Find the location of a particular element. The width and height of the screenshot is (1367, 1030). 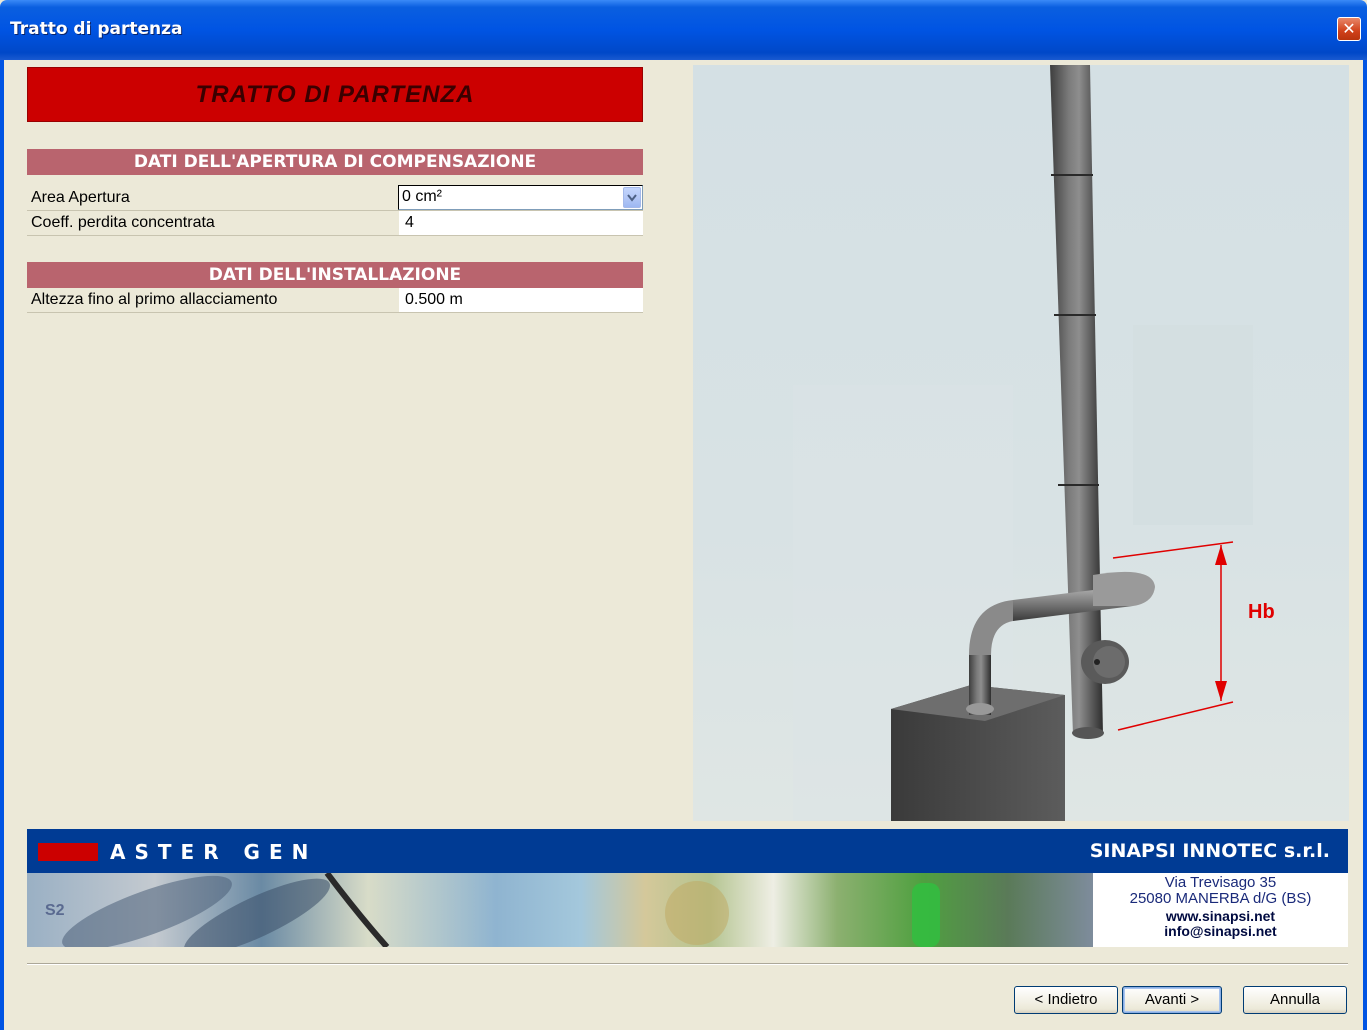

area-apertura-label: Area Apertura is located at coordinates (80, 197).